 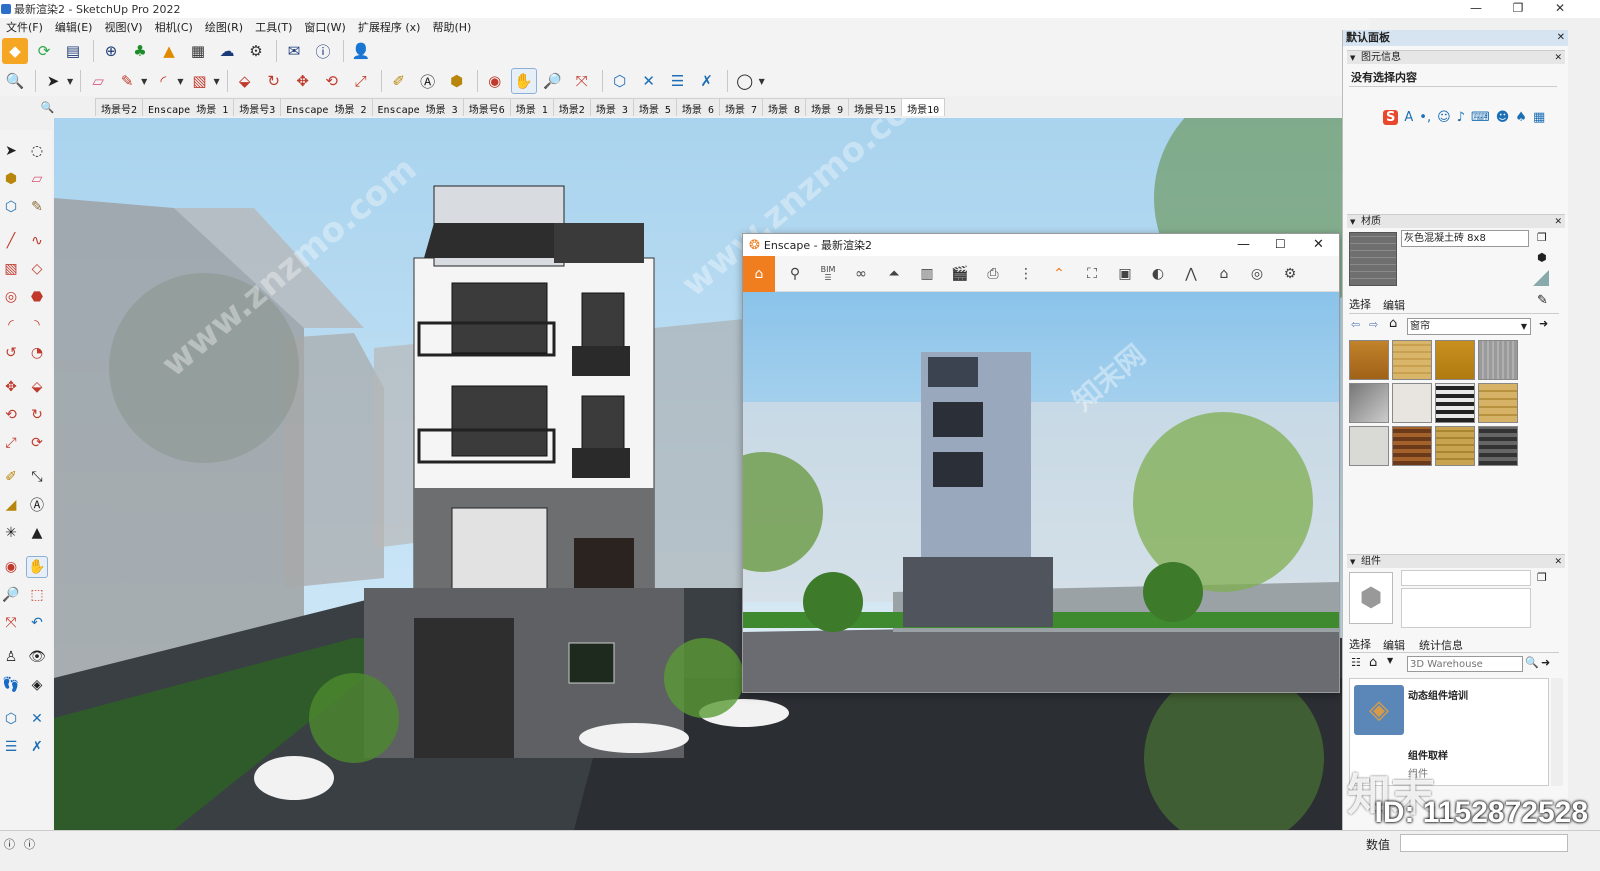 What do you see at coordinates (1503, 117) in the screenshot?
I see `ime-user-icon: ☻` at bounding box center [1503, 117].